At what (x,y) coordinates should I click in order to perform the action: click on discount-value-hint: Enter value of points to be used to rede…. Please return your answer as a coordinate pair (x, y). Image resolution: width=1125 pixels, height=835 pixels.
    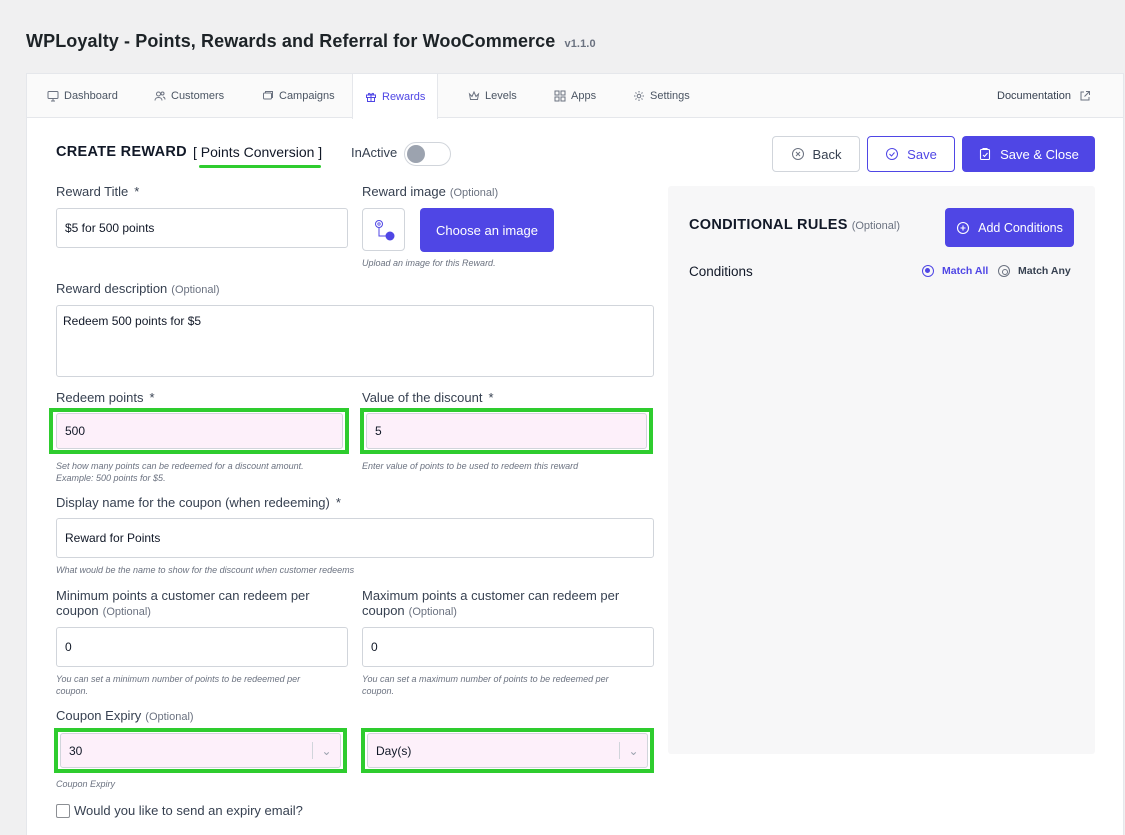
    Looking at the image, I should click on (470, 466).